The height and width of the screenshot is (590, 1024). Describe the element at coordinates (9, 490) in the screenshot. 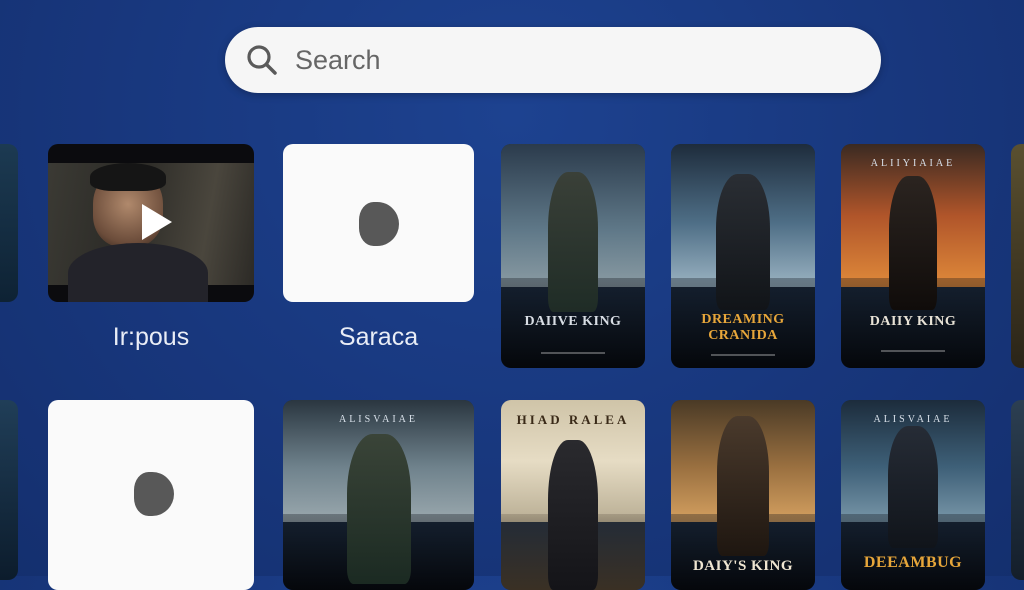

I see `edge-card-left-row2` at that location.